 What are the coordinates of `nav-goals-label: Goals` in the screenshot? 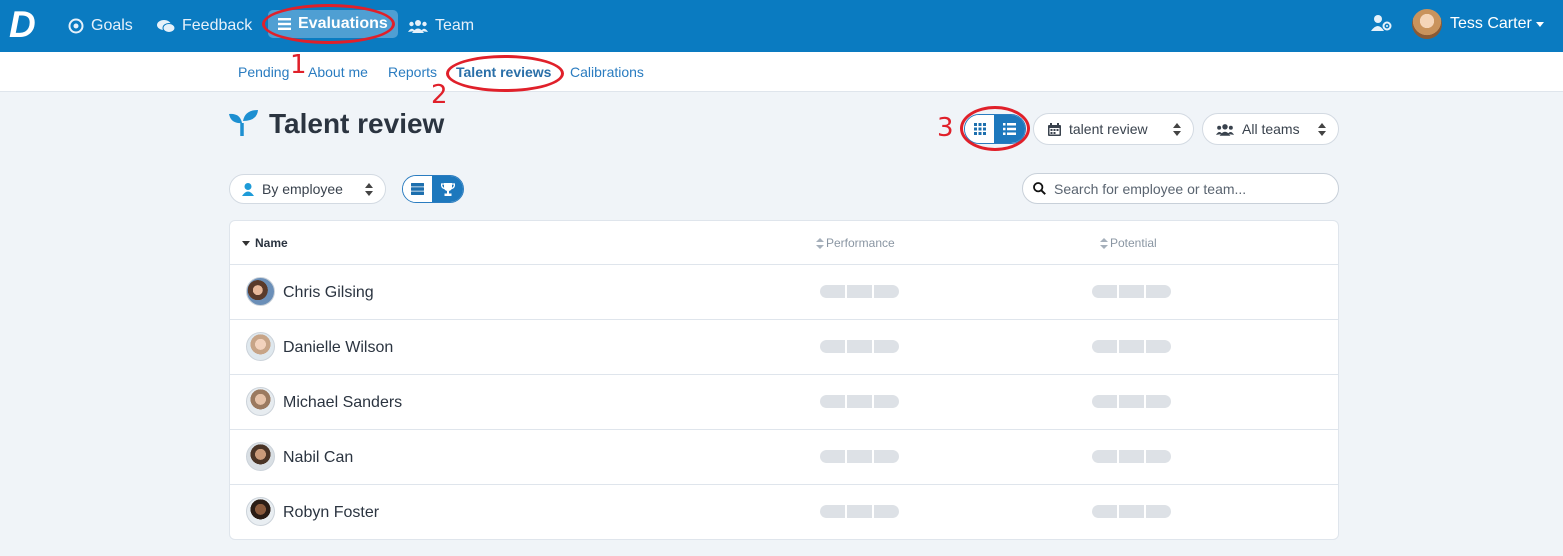 It's located at (112, 25).